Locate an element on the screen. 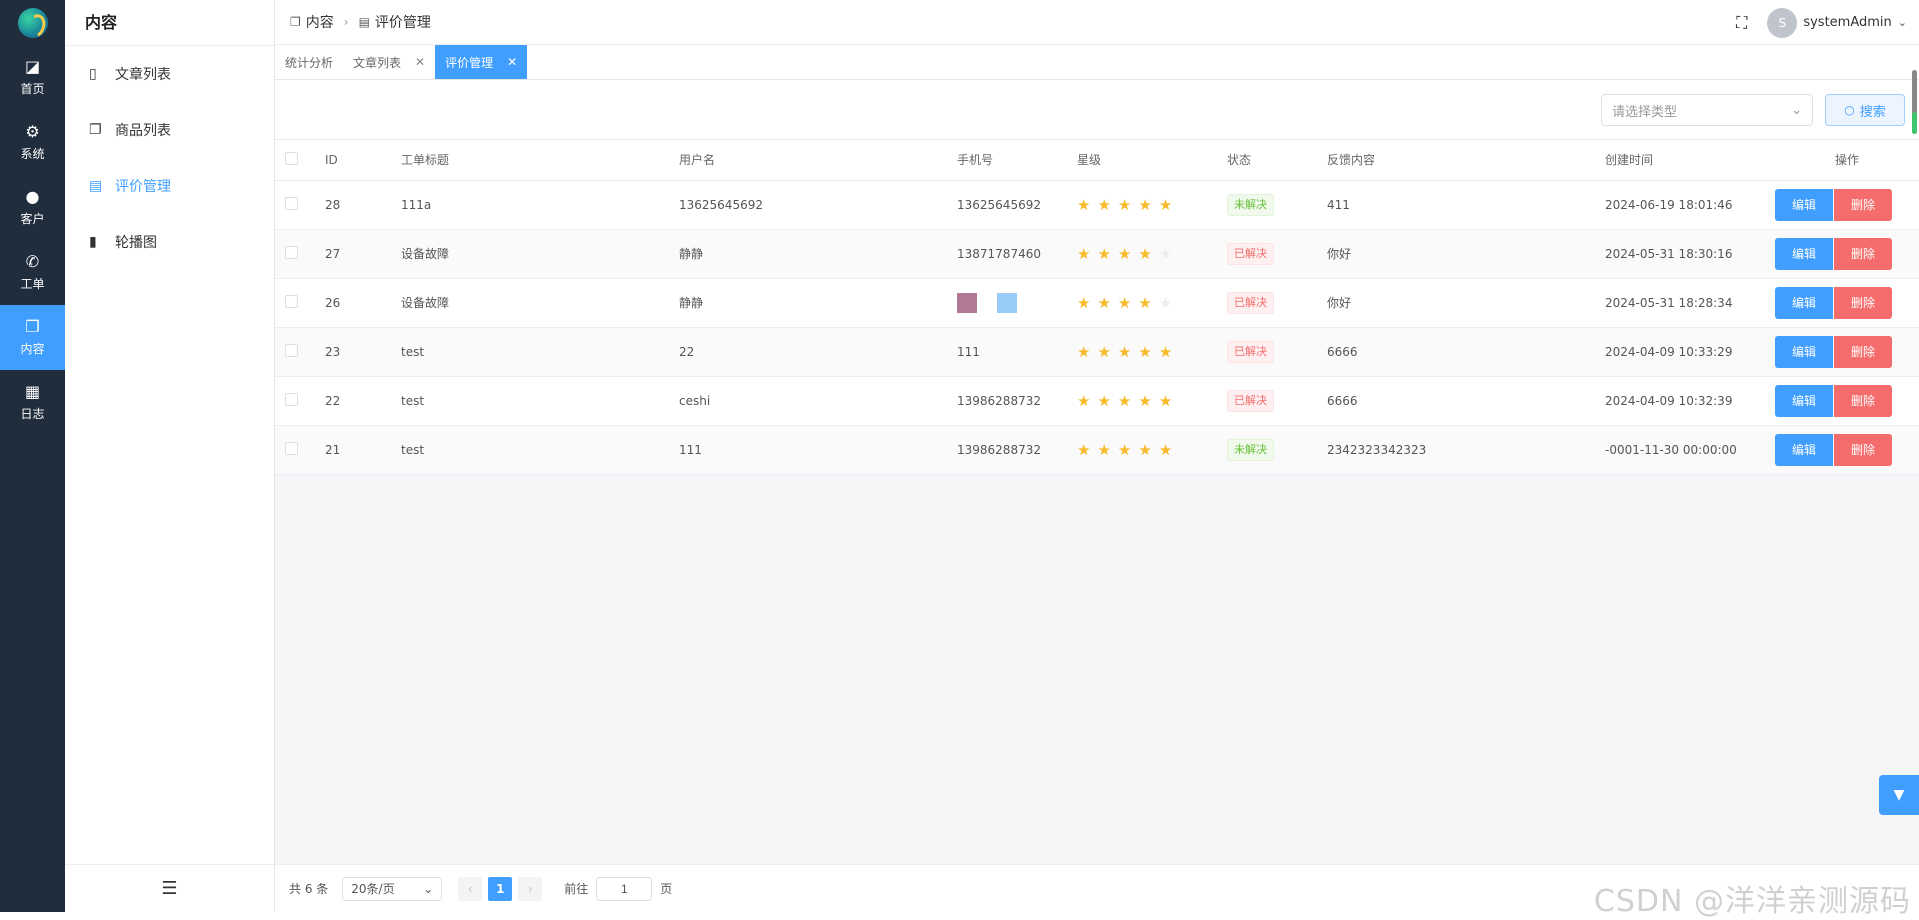 The width and height of the screenshot is (1919, 920). collapse-menu-icon: ☰ is located at coordinates (169, 888).